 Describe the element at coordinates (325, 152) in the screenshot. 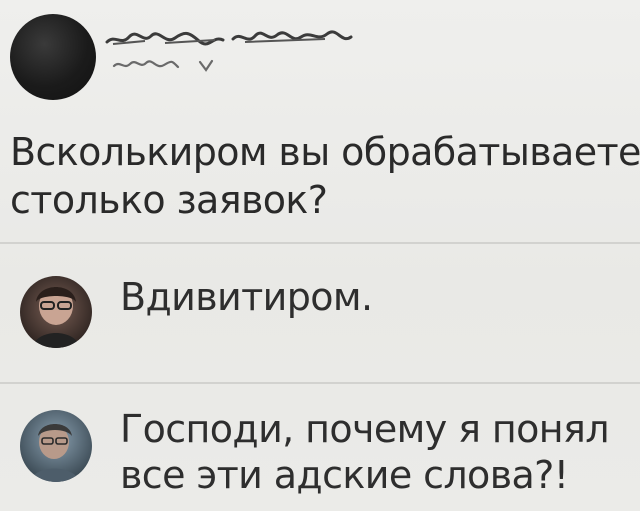

I see `question-line: Всколькиром вы обрабатываете` at that location.